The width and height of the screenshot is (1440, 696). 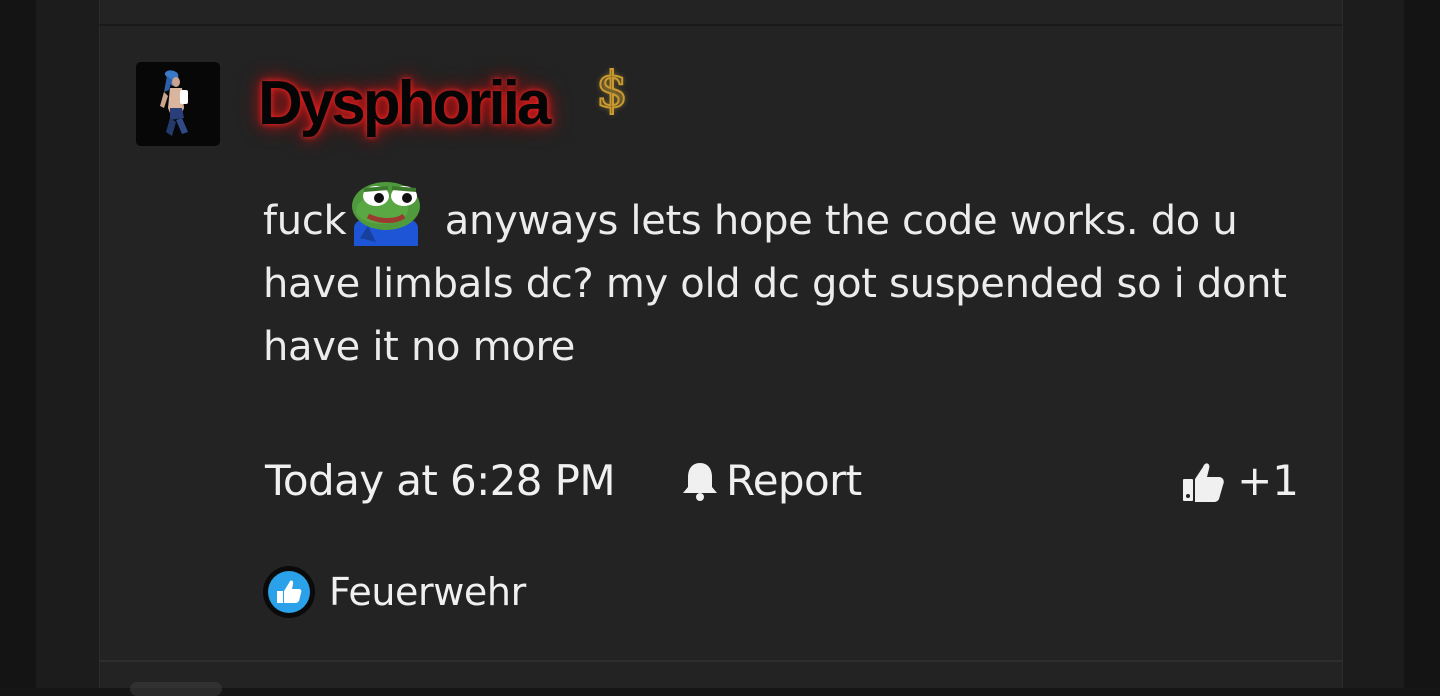 I want to click on reaction-badge, so click(x=289, y=592).